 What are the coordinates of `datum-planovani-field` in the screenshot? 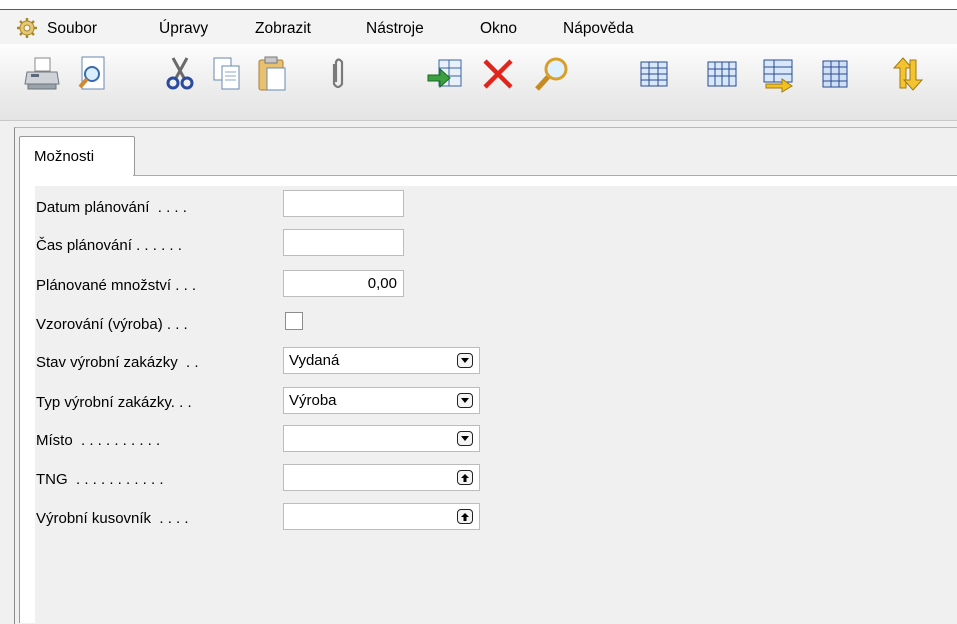 It's located at (343, 203).